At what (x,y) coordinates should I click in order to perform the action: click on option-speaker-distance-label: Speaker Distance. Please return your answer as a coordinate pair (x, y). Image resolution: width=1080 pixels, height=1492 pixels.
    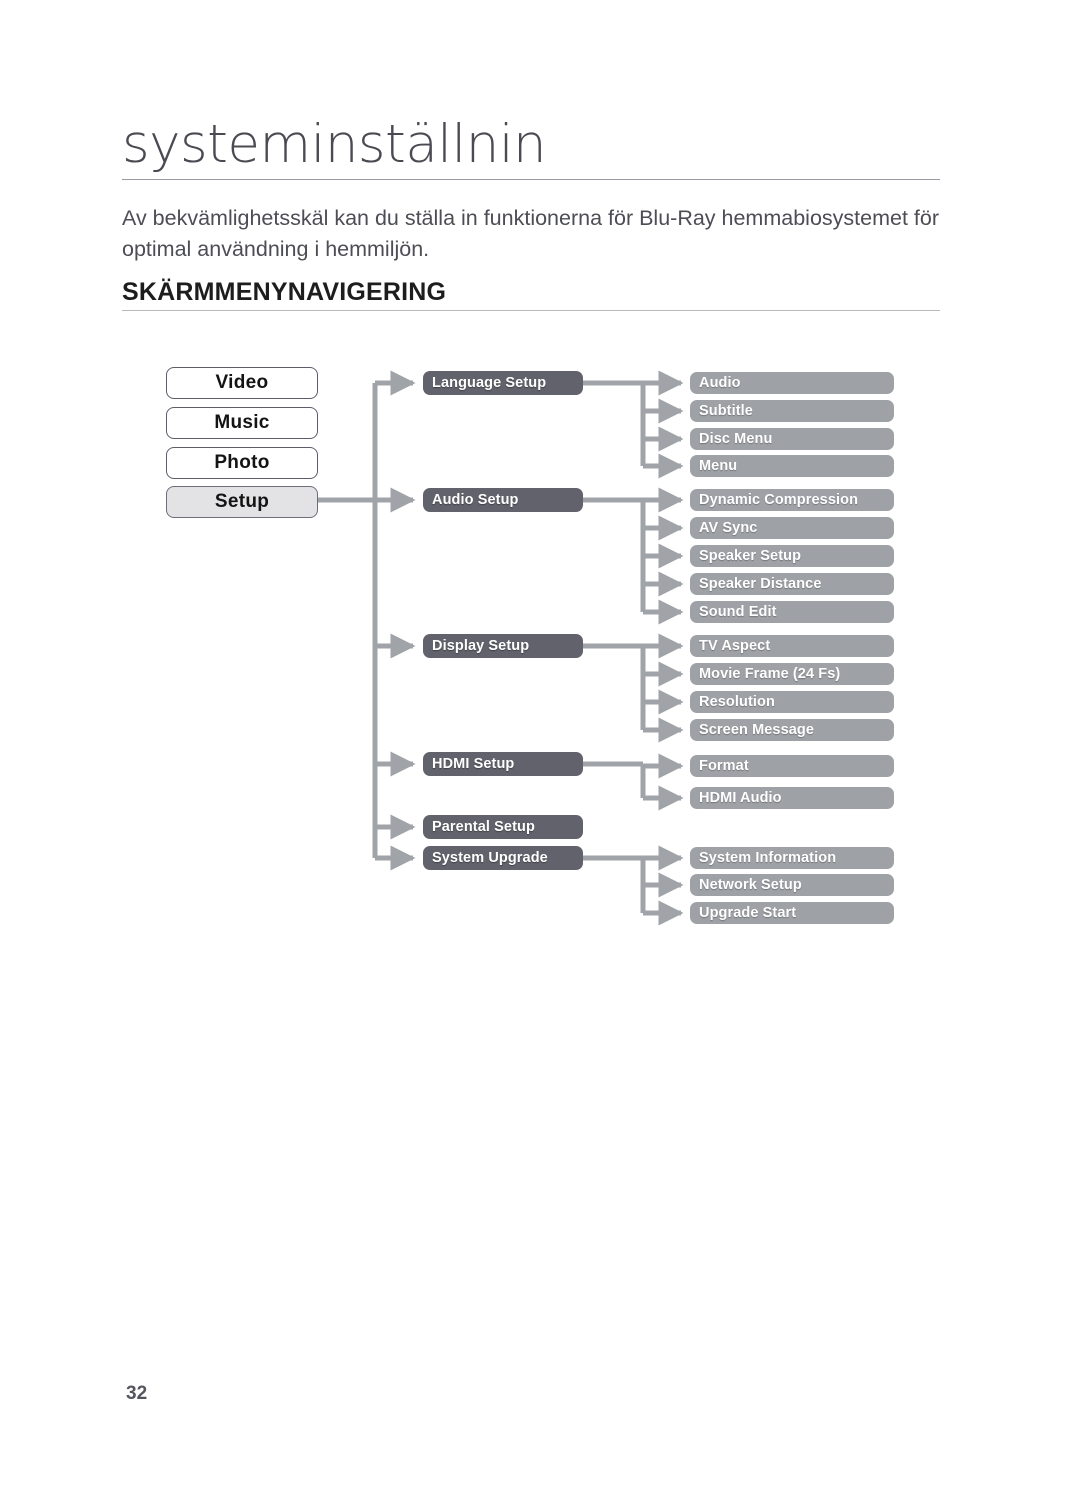
    Looking at the image, I should click on (760, 584).